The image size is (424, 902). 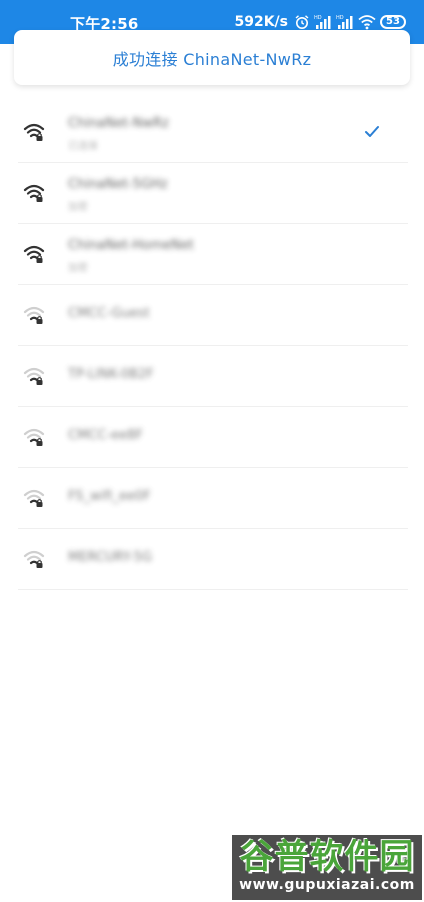 I want to click on wifi-network-item: ChinaNet-HomeNet 加密, so click(x=213, y=254).